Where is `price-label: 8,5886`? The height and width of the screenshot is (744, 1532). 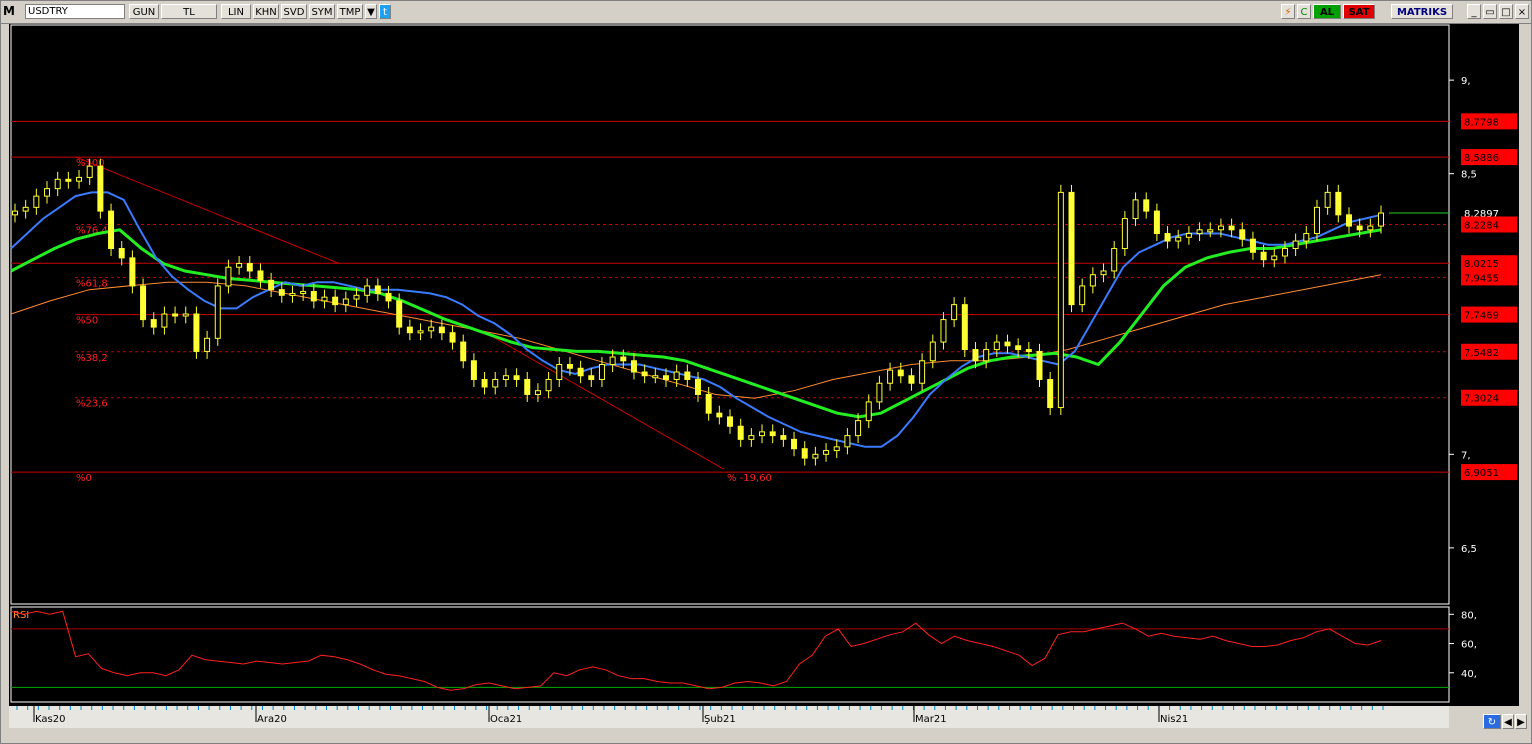 price-label: 8,5886 is located at coordinates (1481, 158).